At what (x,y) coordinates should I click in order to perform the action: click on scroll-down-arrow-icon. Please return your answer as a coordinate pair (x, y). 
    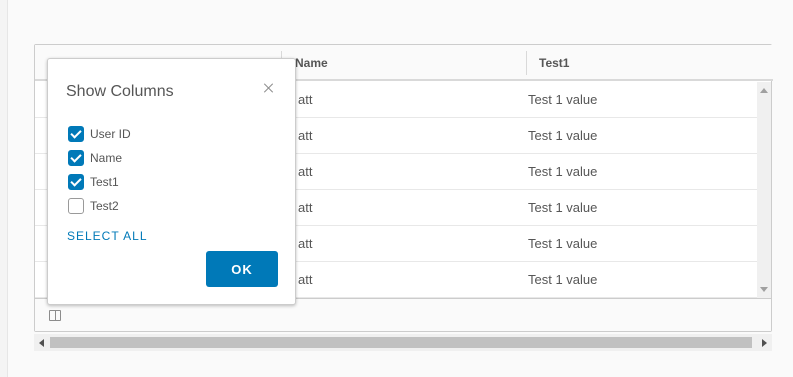
    Looking at the image, I should click on (764, 289).